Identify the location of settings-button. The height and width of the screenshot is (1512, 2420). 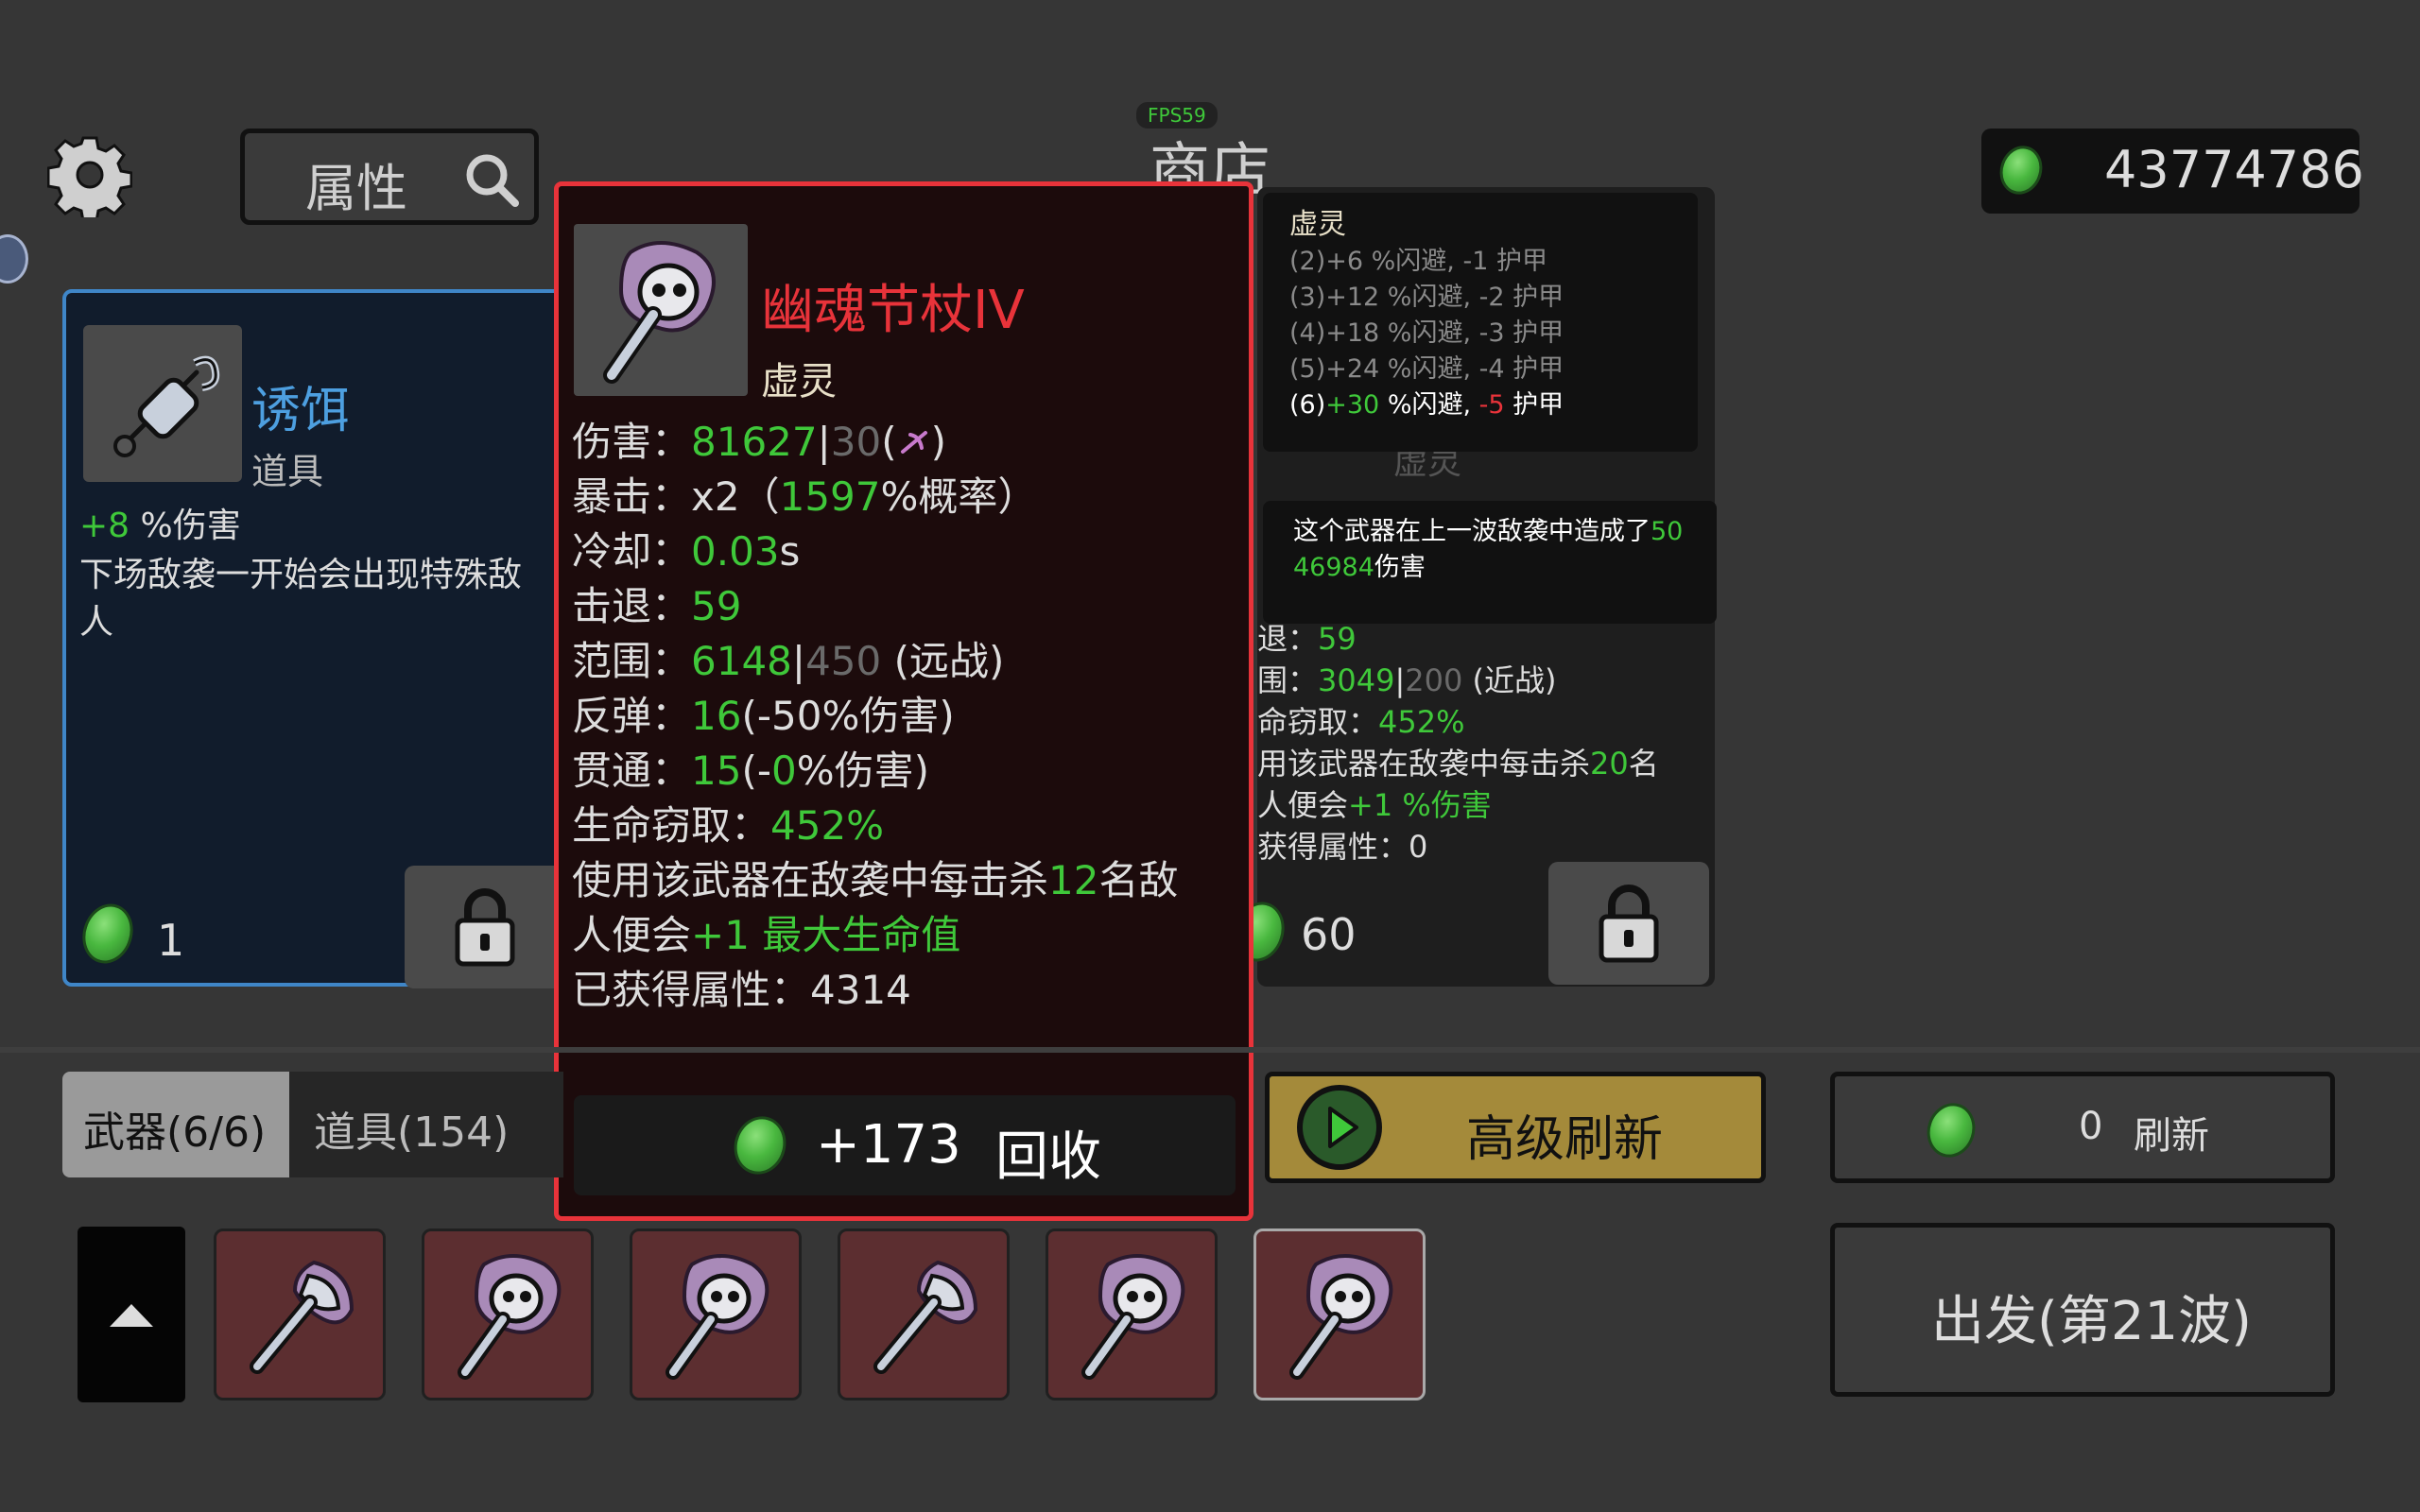
(89, 177).